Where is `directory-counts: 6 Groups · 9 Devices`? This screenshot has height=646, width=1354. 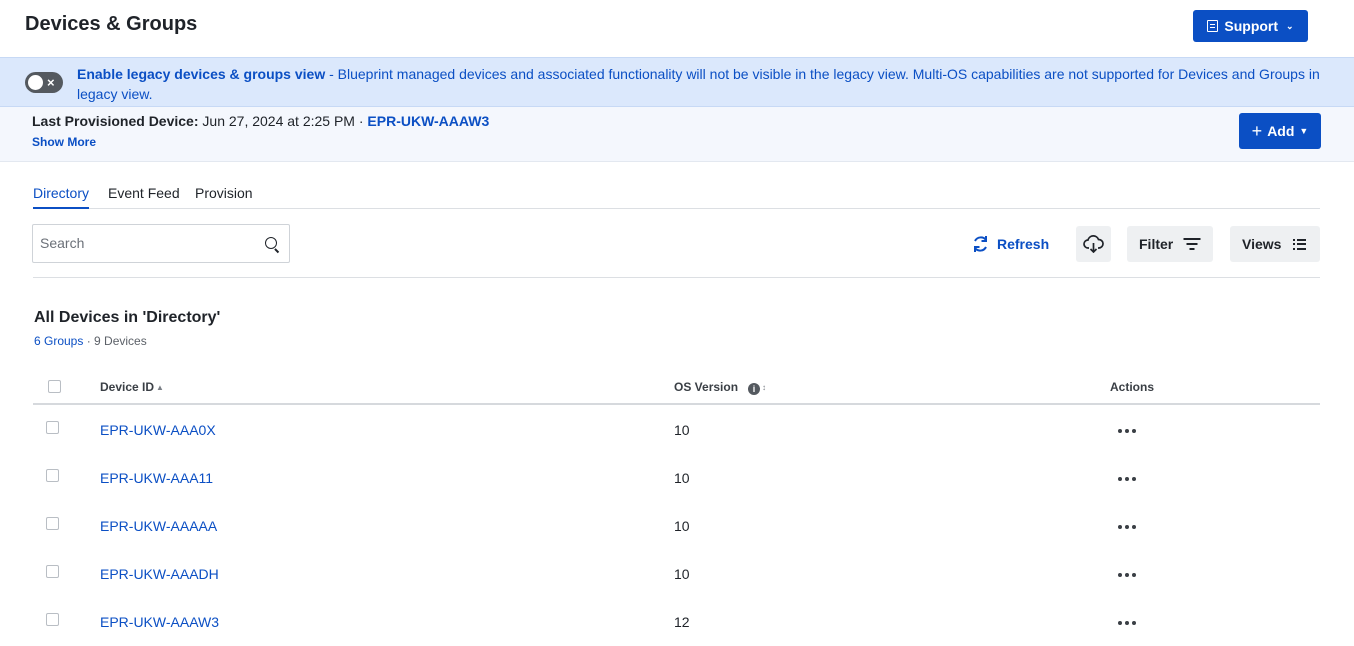
directory-counts: 6 Groups · 9 Devices is located at coordinates (90, 341).